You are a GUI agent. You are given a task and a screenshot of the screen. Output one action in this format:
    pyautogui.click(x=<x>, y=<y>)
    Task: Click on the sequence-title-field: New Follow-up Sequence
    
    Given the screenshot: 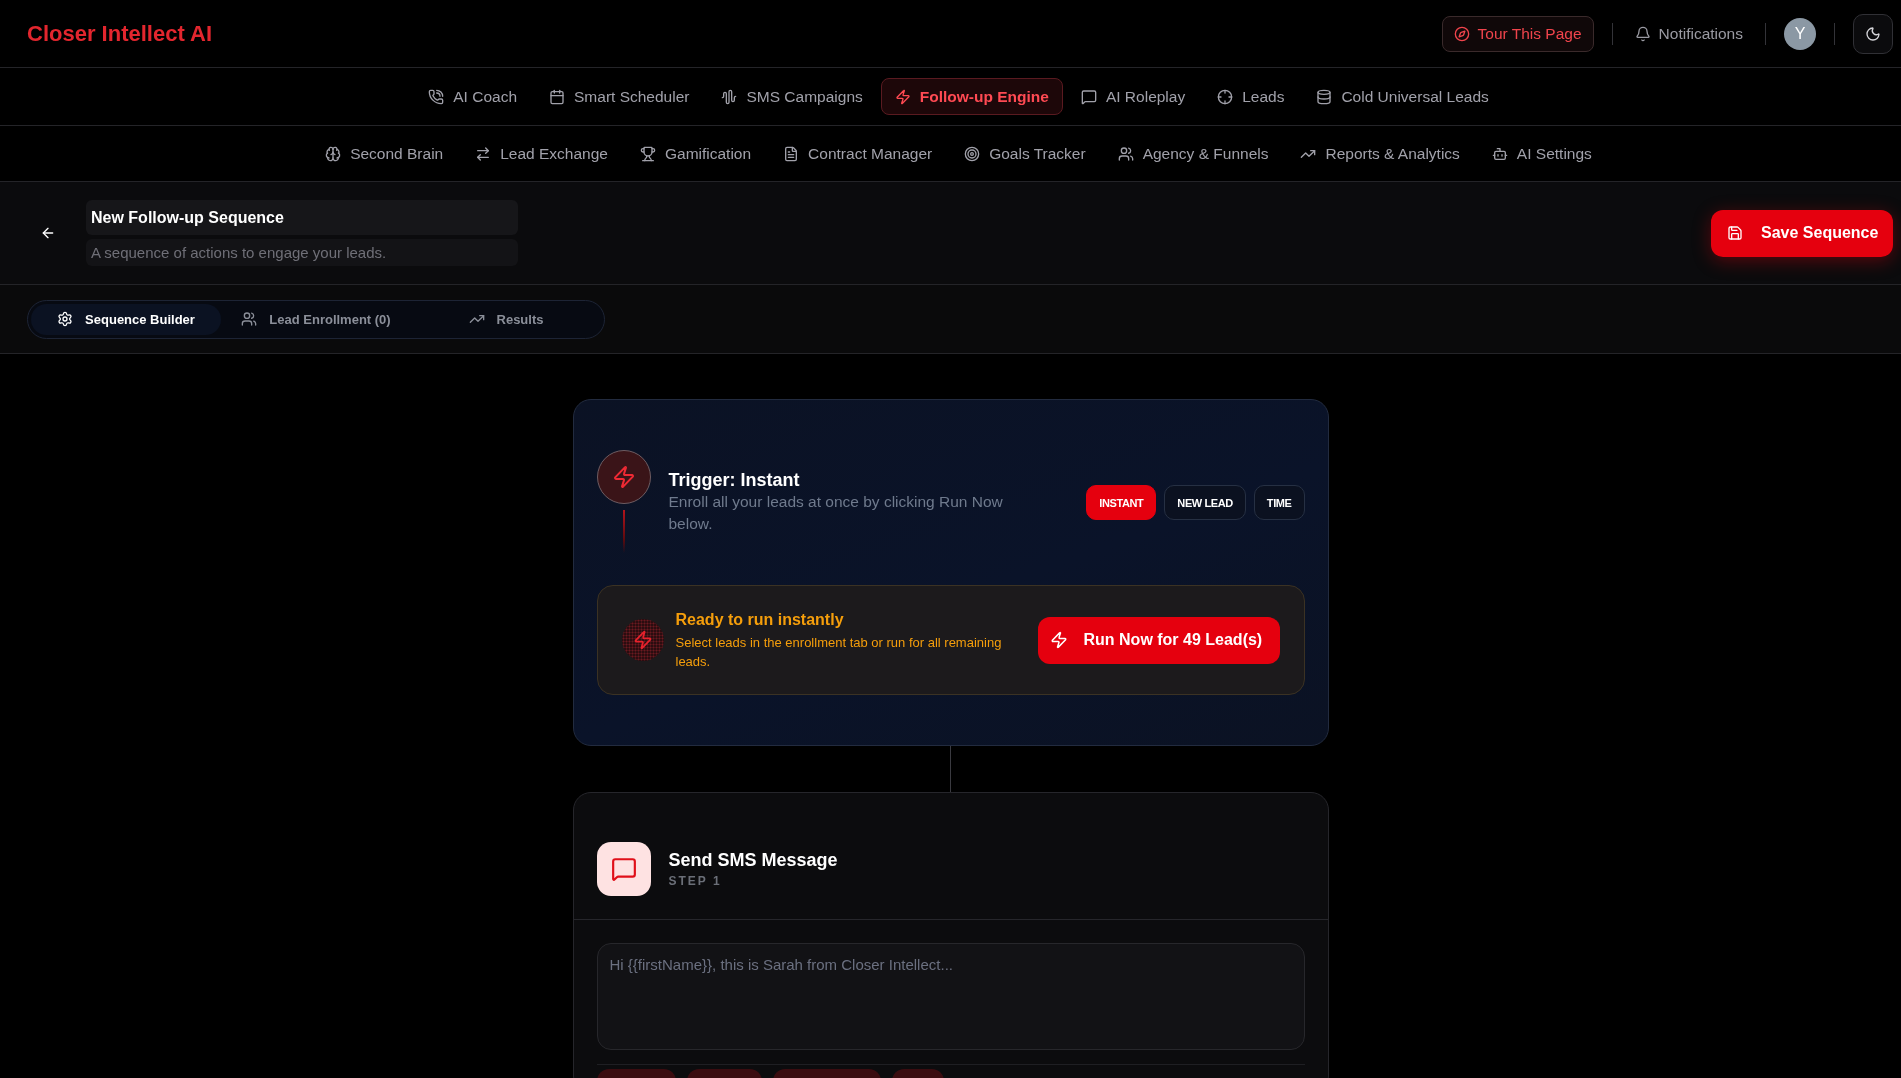 What is the action you would take?
    pyautogui.click(x=302, y=217)
    